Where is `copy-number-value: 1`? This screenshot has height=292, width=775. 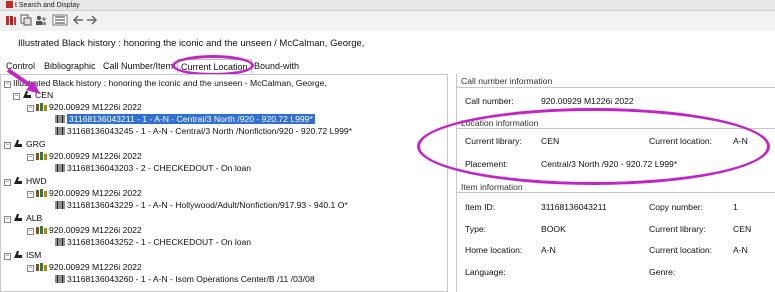
copy-number-value: 1 is located at coordinates (735, 207).